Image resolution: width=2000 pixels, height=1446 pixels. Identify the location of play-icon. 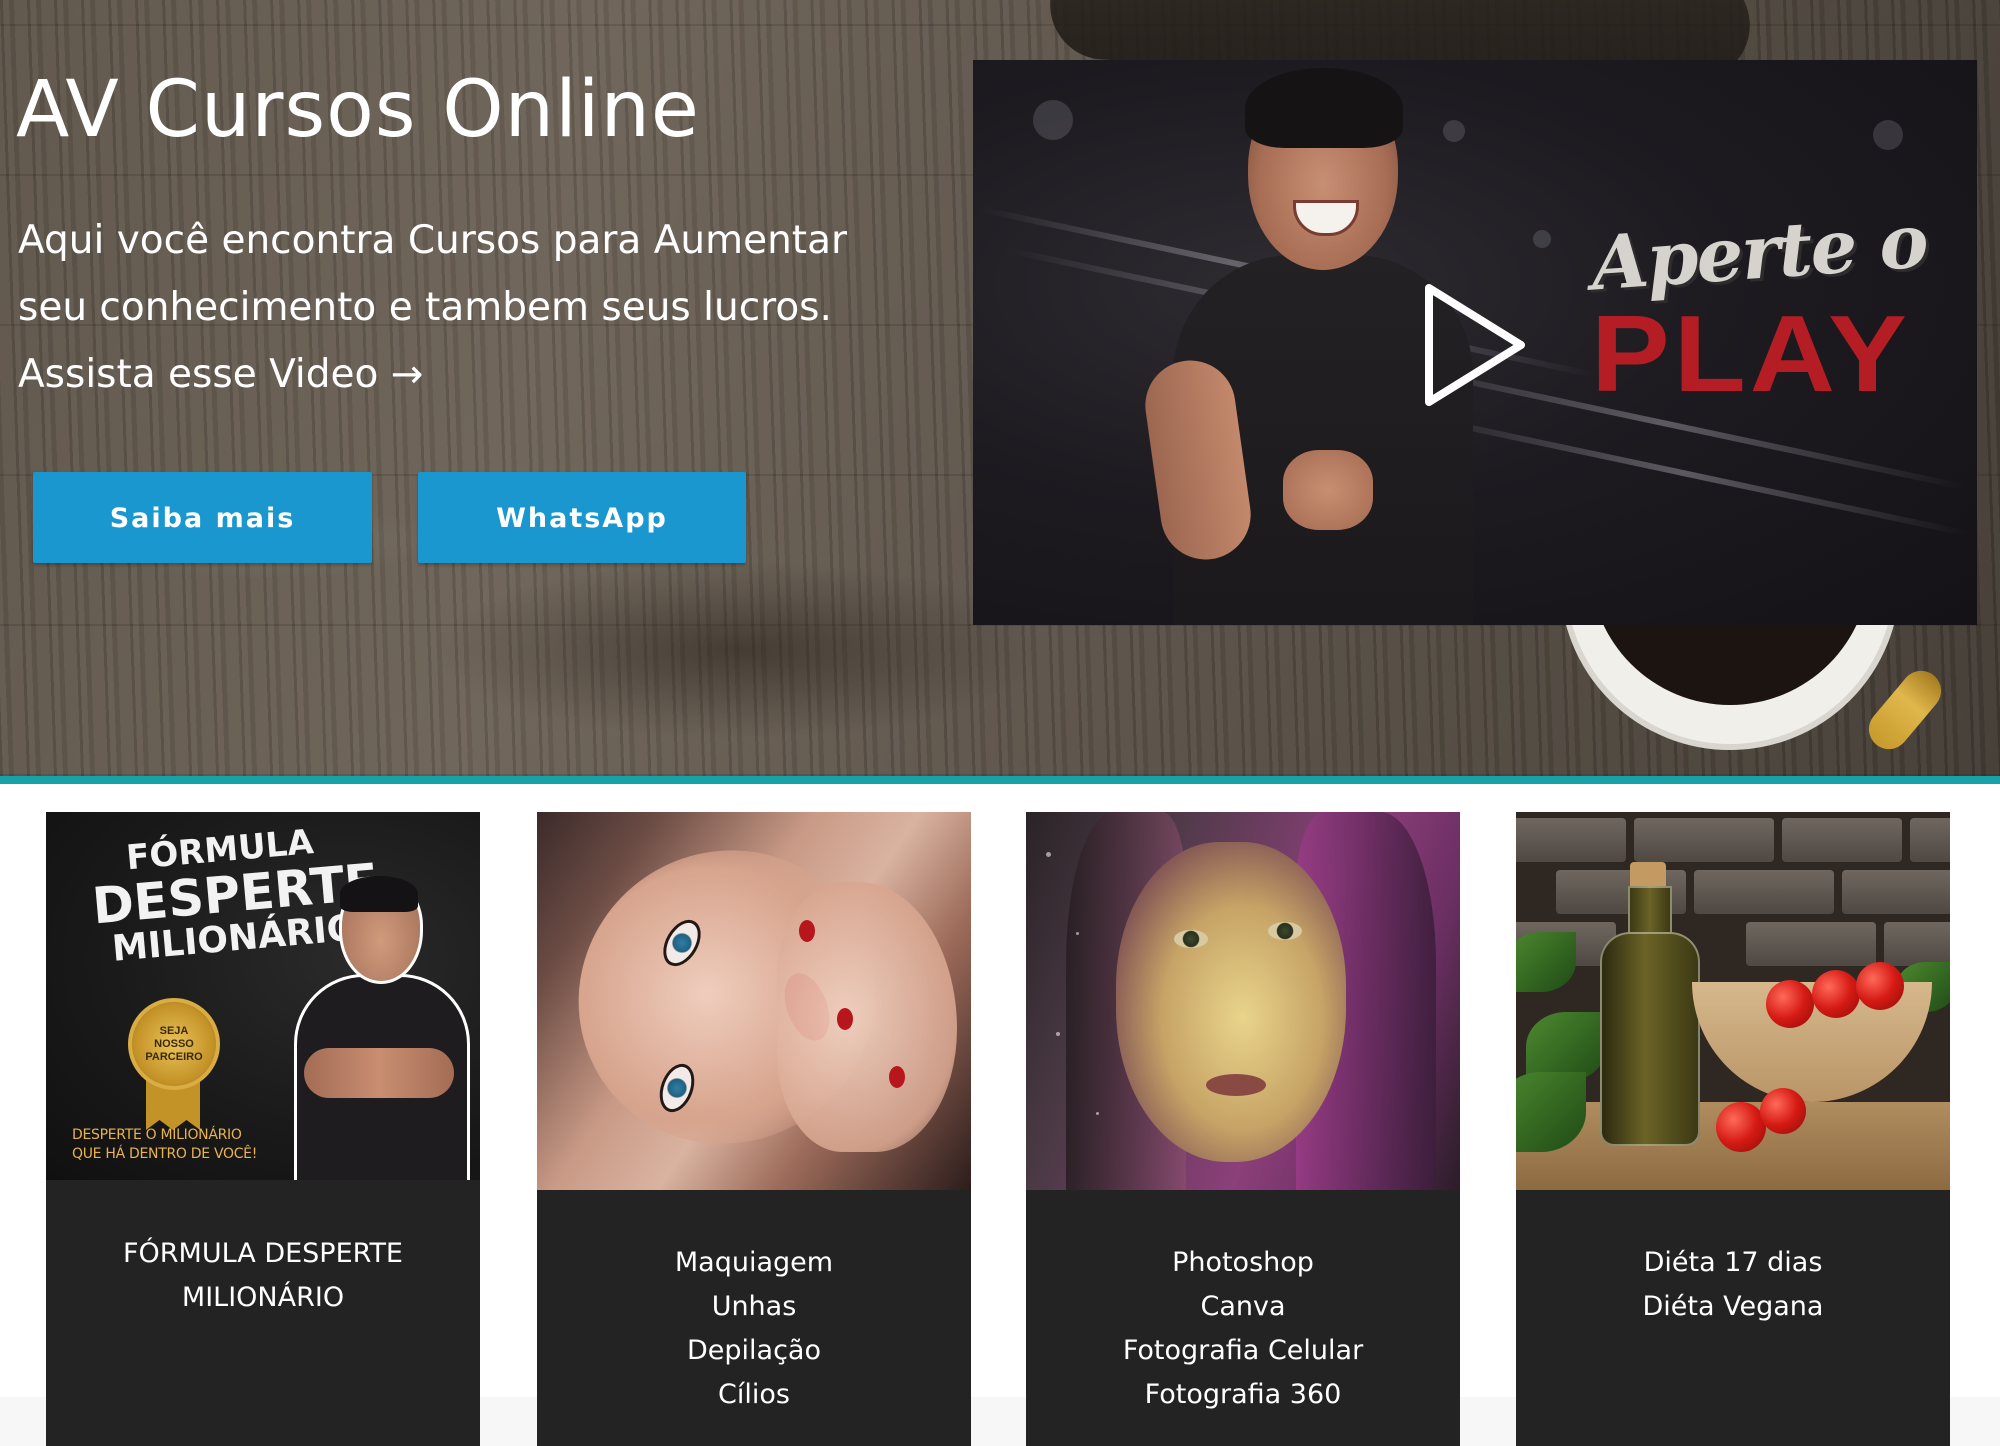
(1476, 345).